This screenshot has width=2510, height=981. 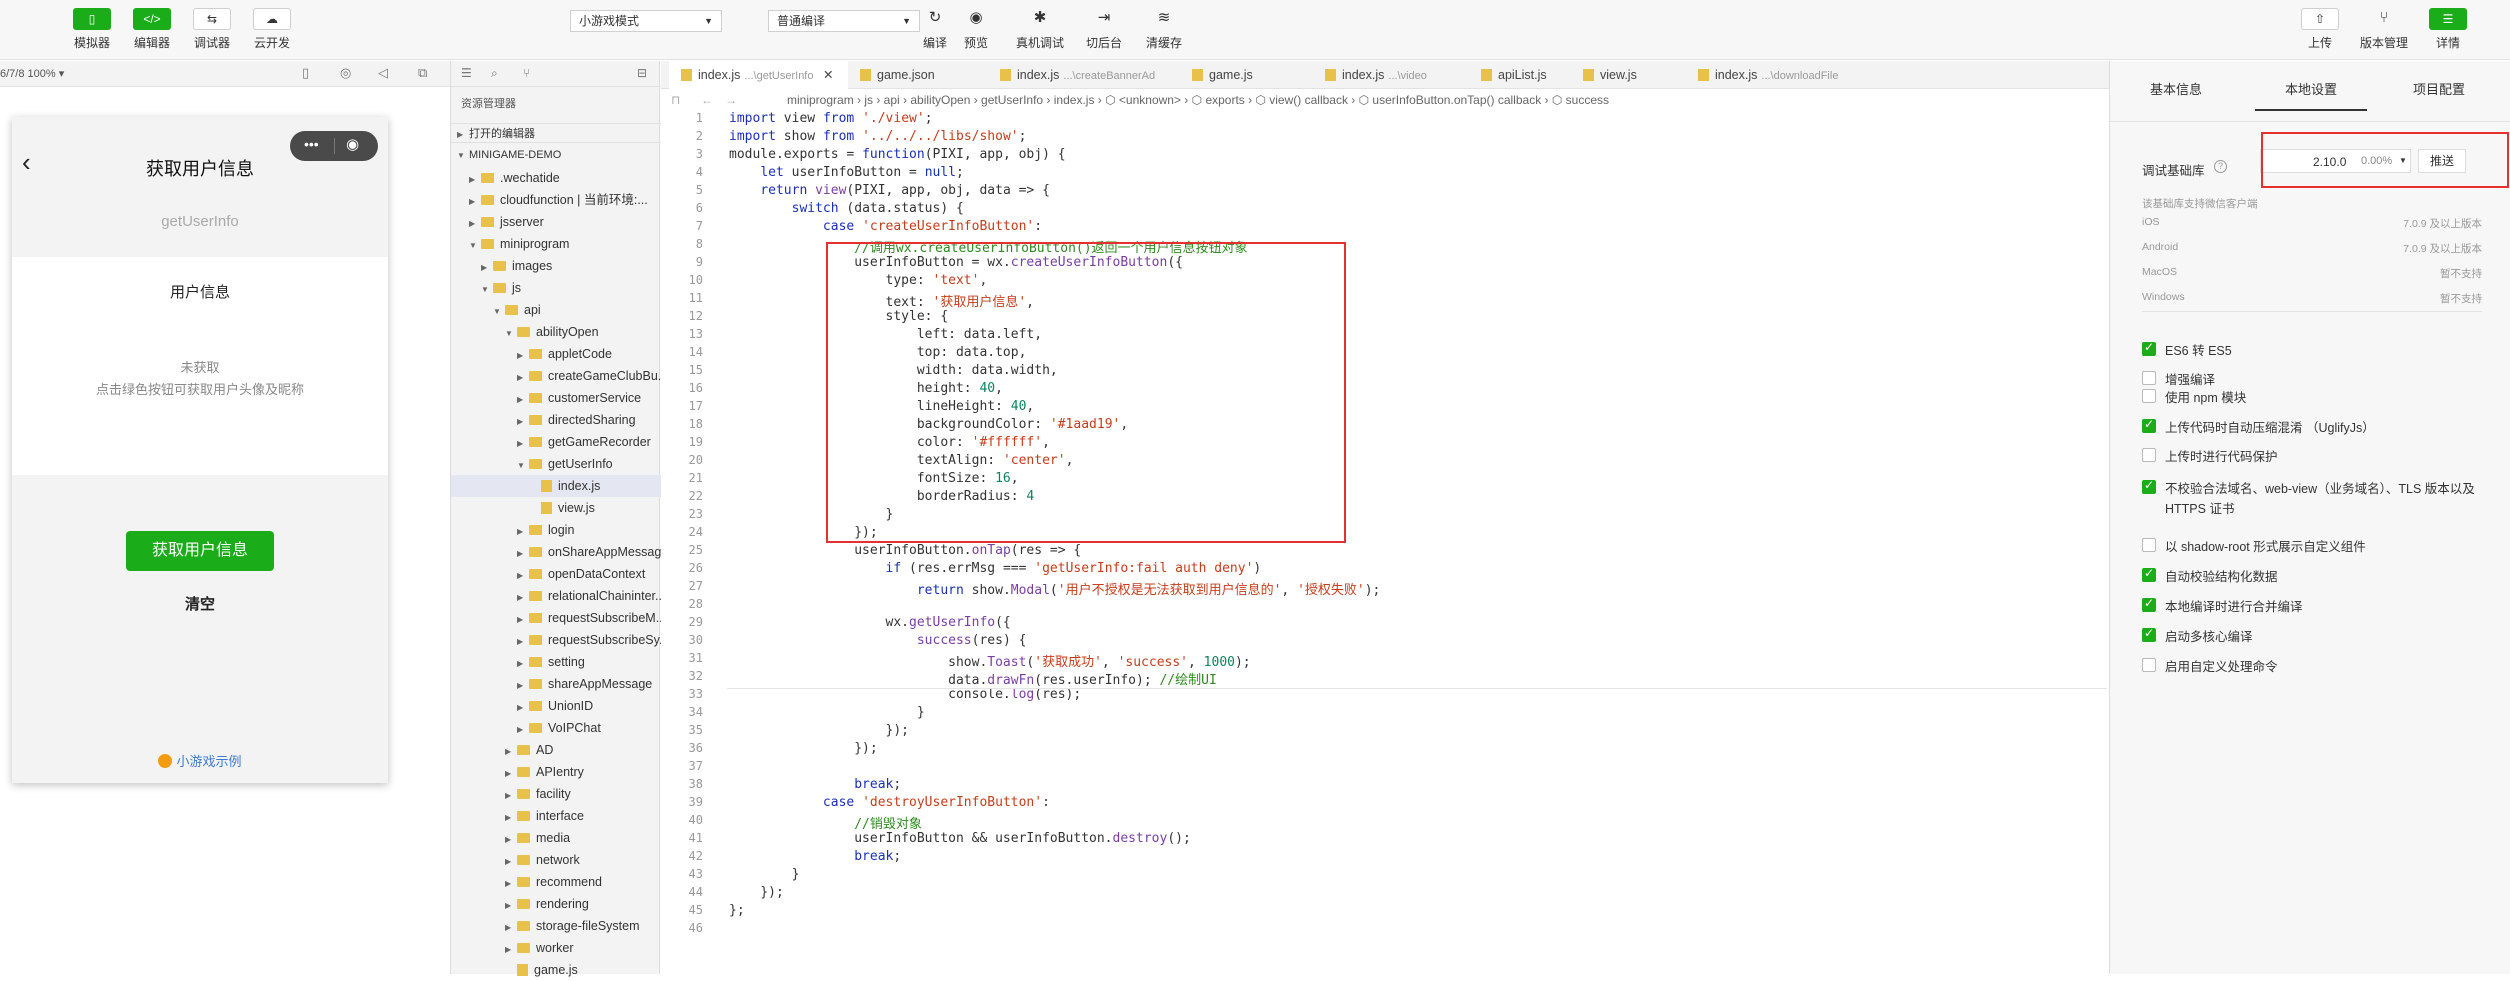 I want to click on code-line: //销毁对象, so click(x=825, y=822).